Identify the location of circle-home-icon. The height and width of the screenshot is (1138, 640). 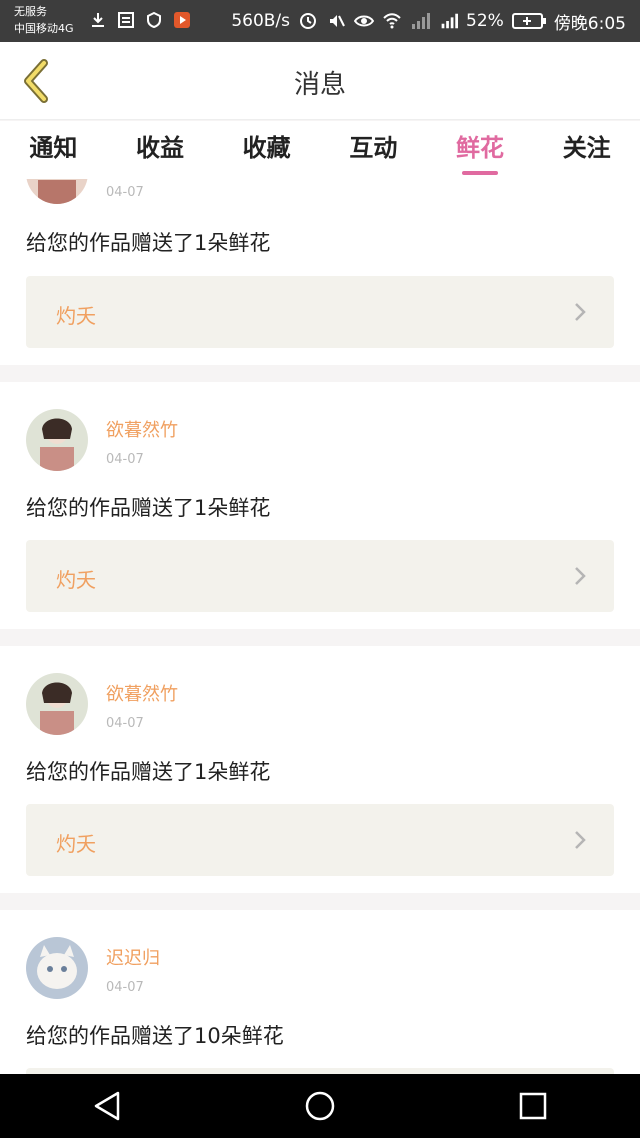
(320, 1106).